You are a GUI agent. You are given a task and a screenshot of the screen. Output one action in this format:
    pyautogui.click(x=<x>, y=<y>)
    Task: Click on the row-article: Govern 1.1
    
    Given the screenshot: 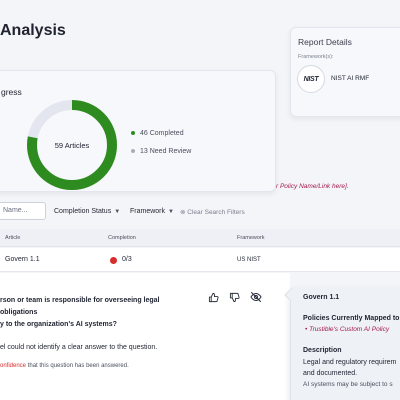 What is the action you would take?
    pyautogui.click(x=22, y=259)
    